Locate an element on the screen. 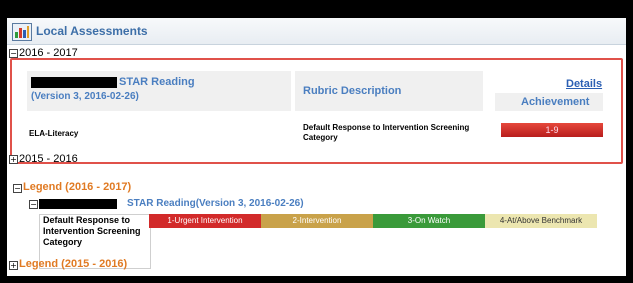 The image size is (633, 283). legend-2015-2016-title: Legend (2015 - 2016) is located at coordinates (73, 264).